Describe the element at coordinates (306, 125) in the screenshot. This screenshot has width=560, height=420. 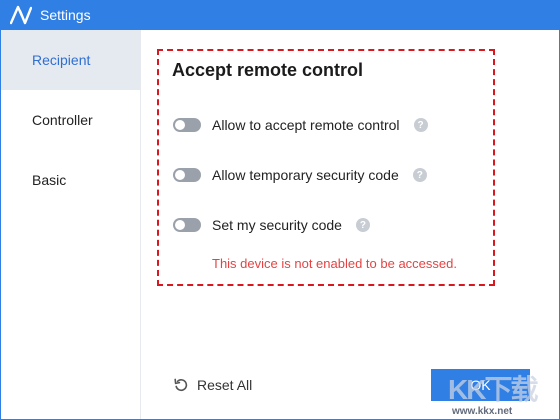
I see `option-label: Allow to accept remote control` at that location.